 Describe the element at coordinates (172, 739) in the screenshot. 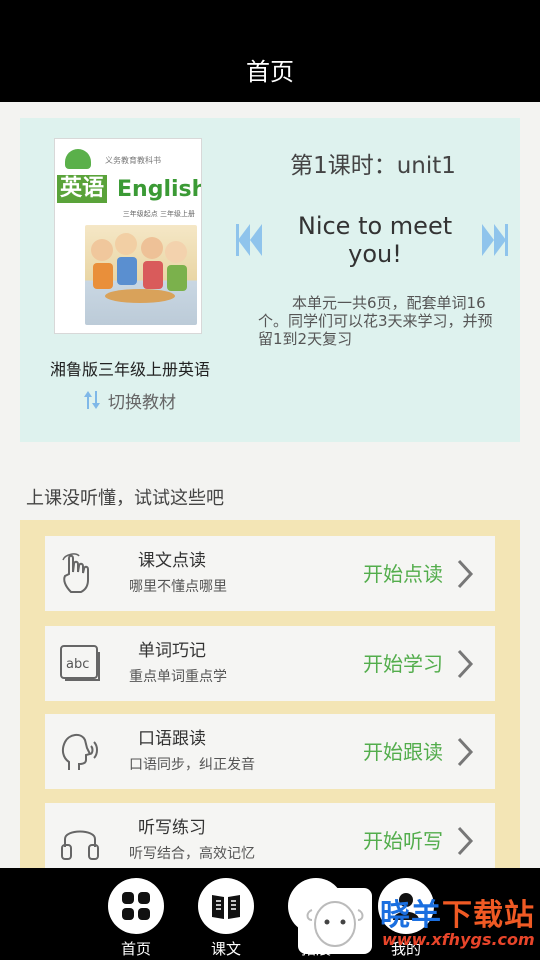

I see `practice-item-title: 口语跟读` at that location.